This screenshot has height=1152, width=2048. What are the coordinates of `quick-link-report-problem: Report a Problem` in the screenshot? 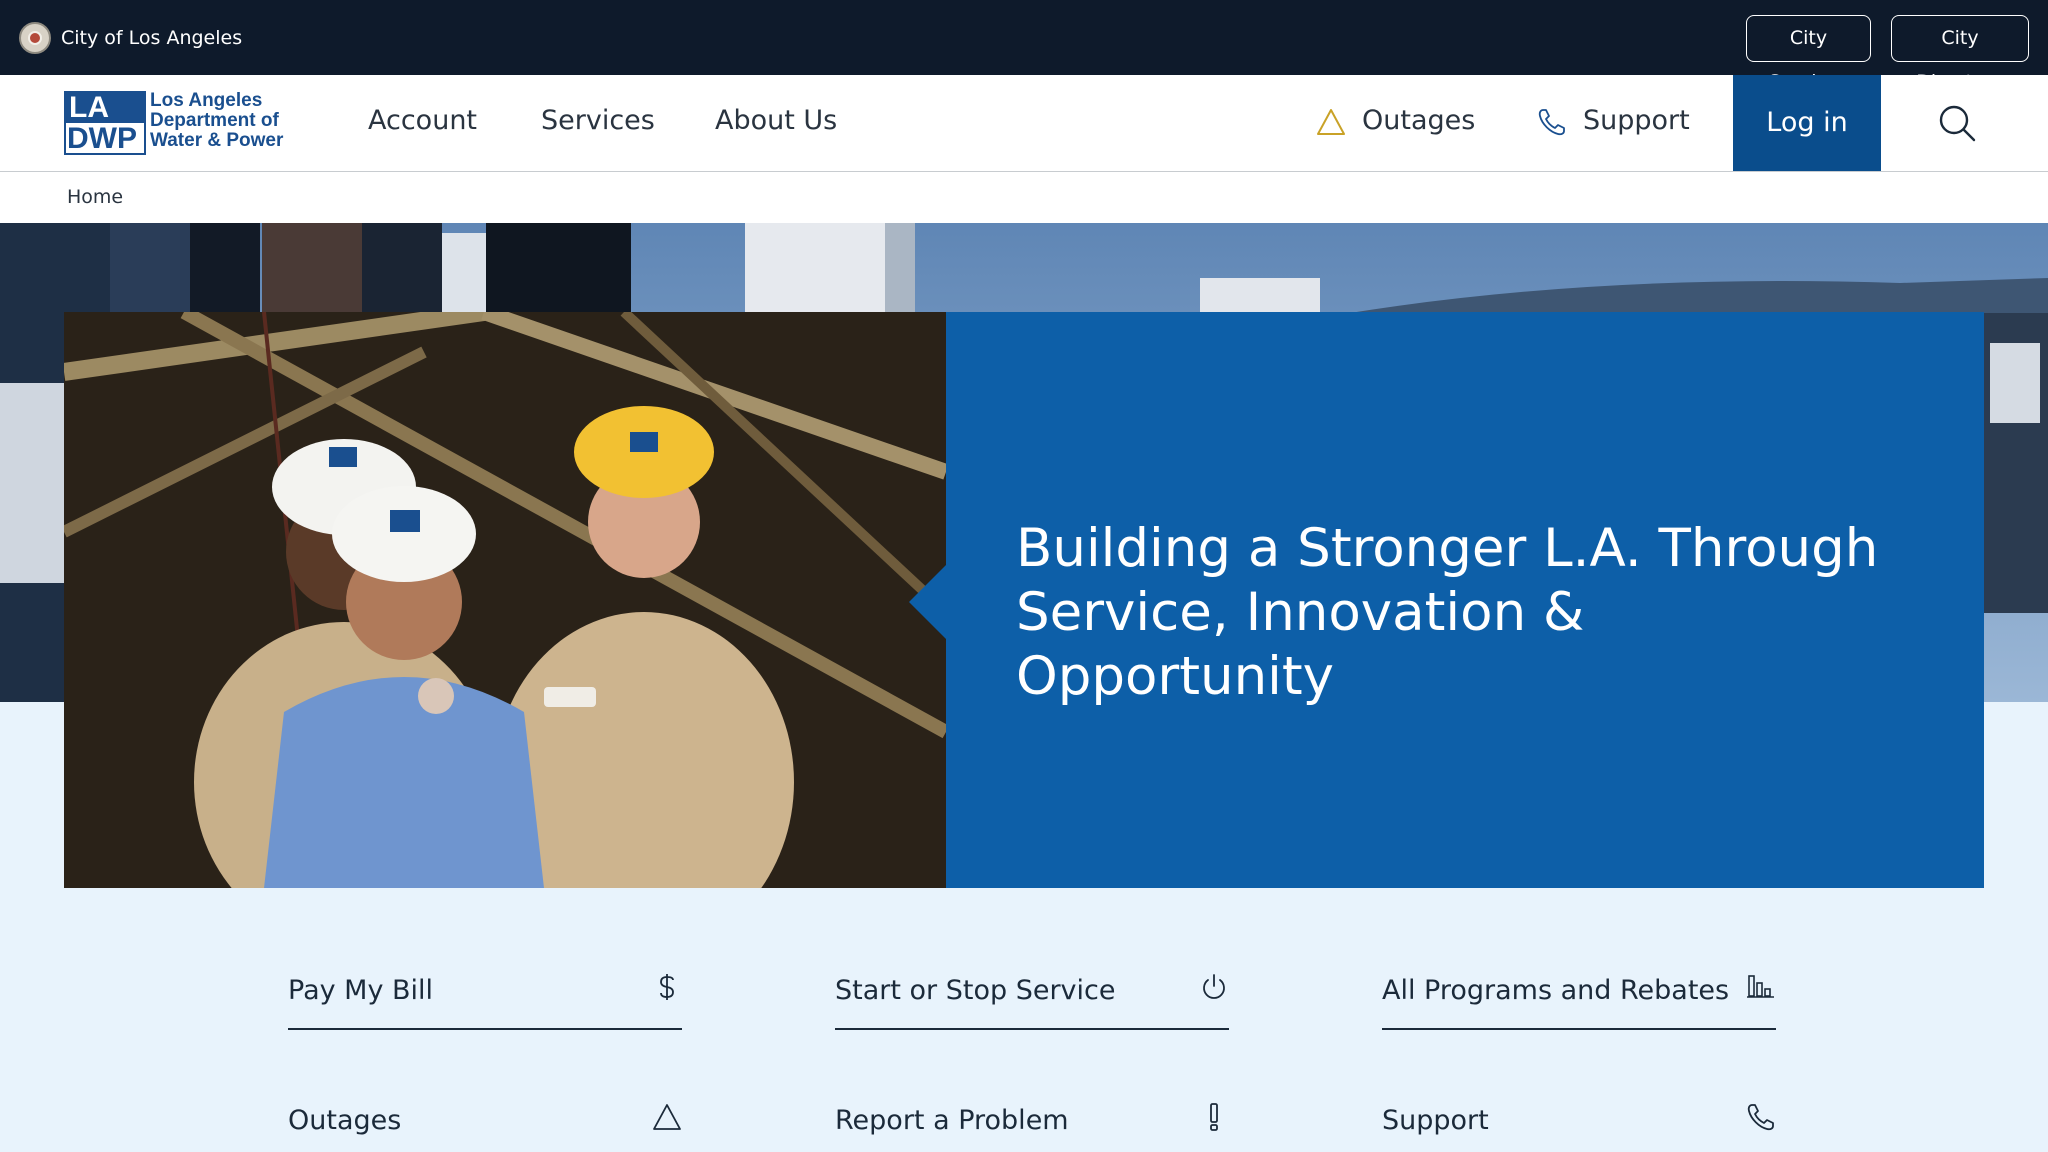 It's located at (1032, 1119).